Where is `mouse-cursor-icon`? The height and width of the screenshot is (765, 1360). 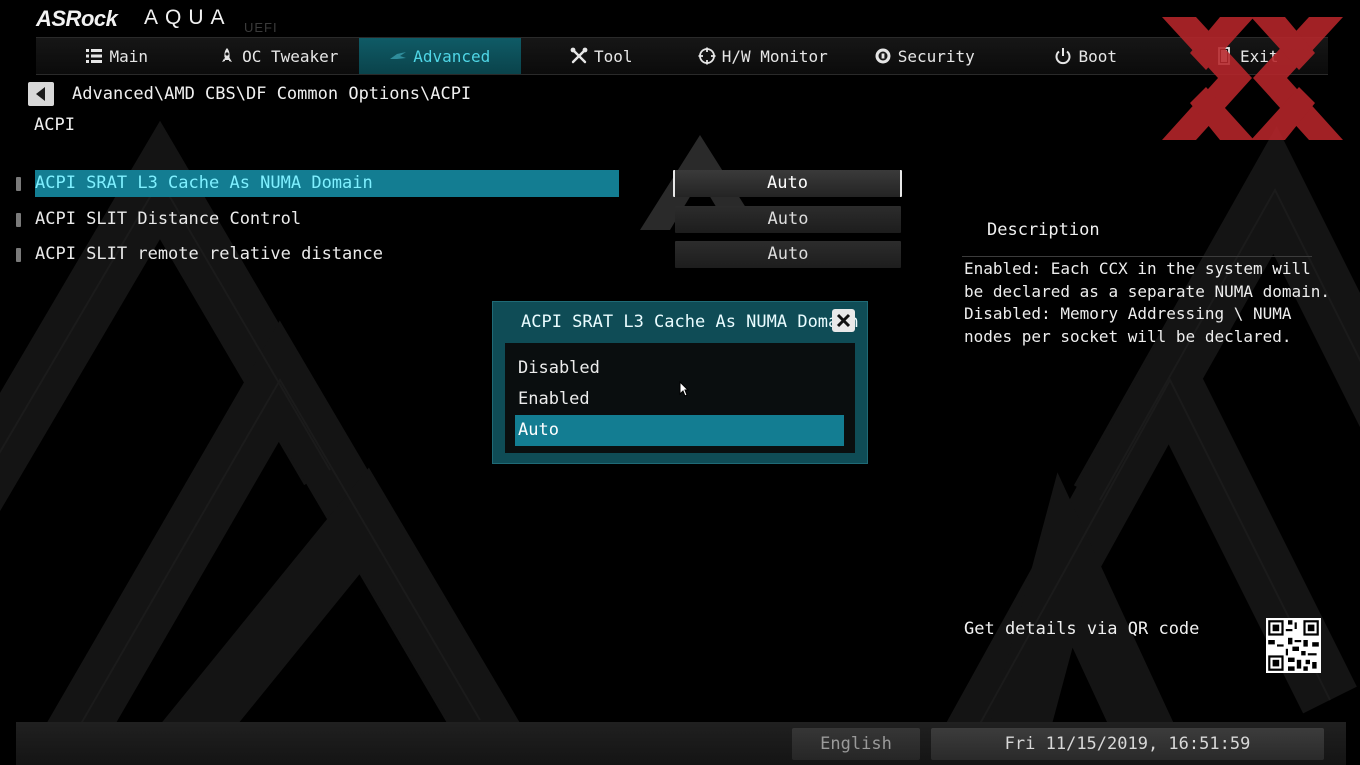
mouse-cursor-icon is located at coordinates (684, 389).